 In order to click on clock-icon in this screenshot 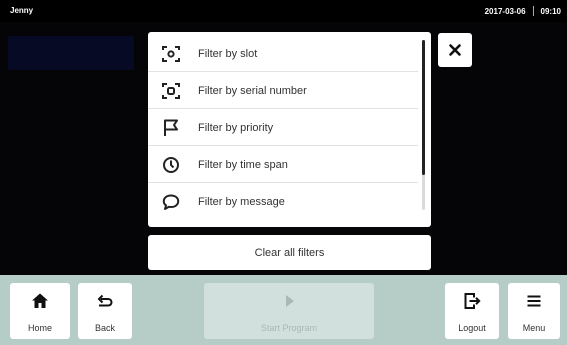, I will do `click(171, 165)`.